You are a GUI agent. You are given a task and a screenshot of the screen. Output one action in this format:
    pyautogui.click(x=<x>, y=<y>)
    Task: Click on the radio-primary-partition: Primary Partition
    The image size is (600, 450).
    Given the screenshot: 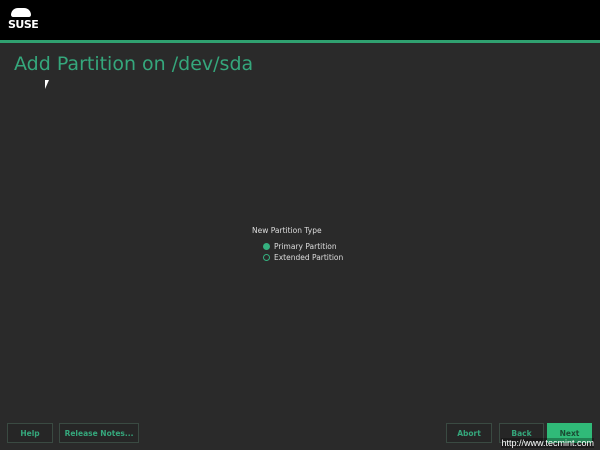 What is the action you would take?
    pyautogui.click(x=303, y=246)
    